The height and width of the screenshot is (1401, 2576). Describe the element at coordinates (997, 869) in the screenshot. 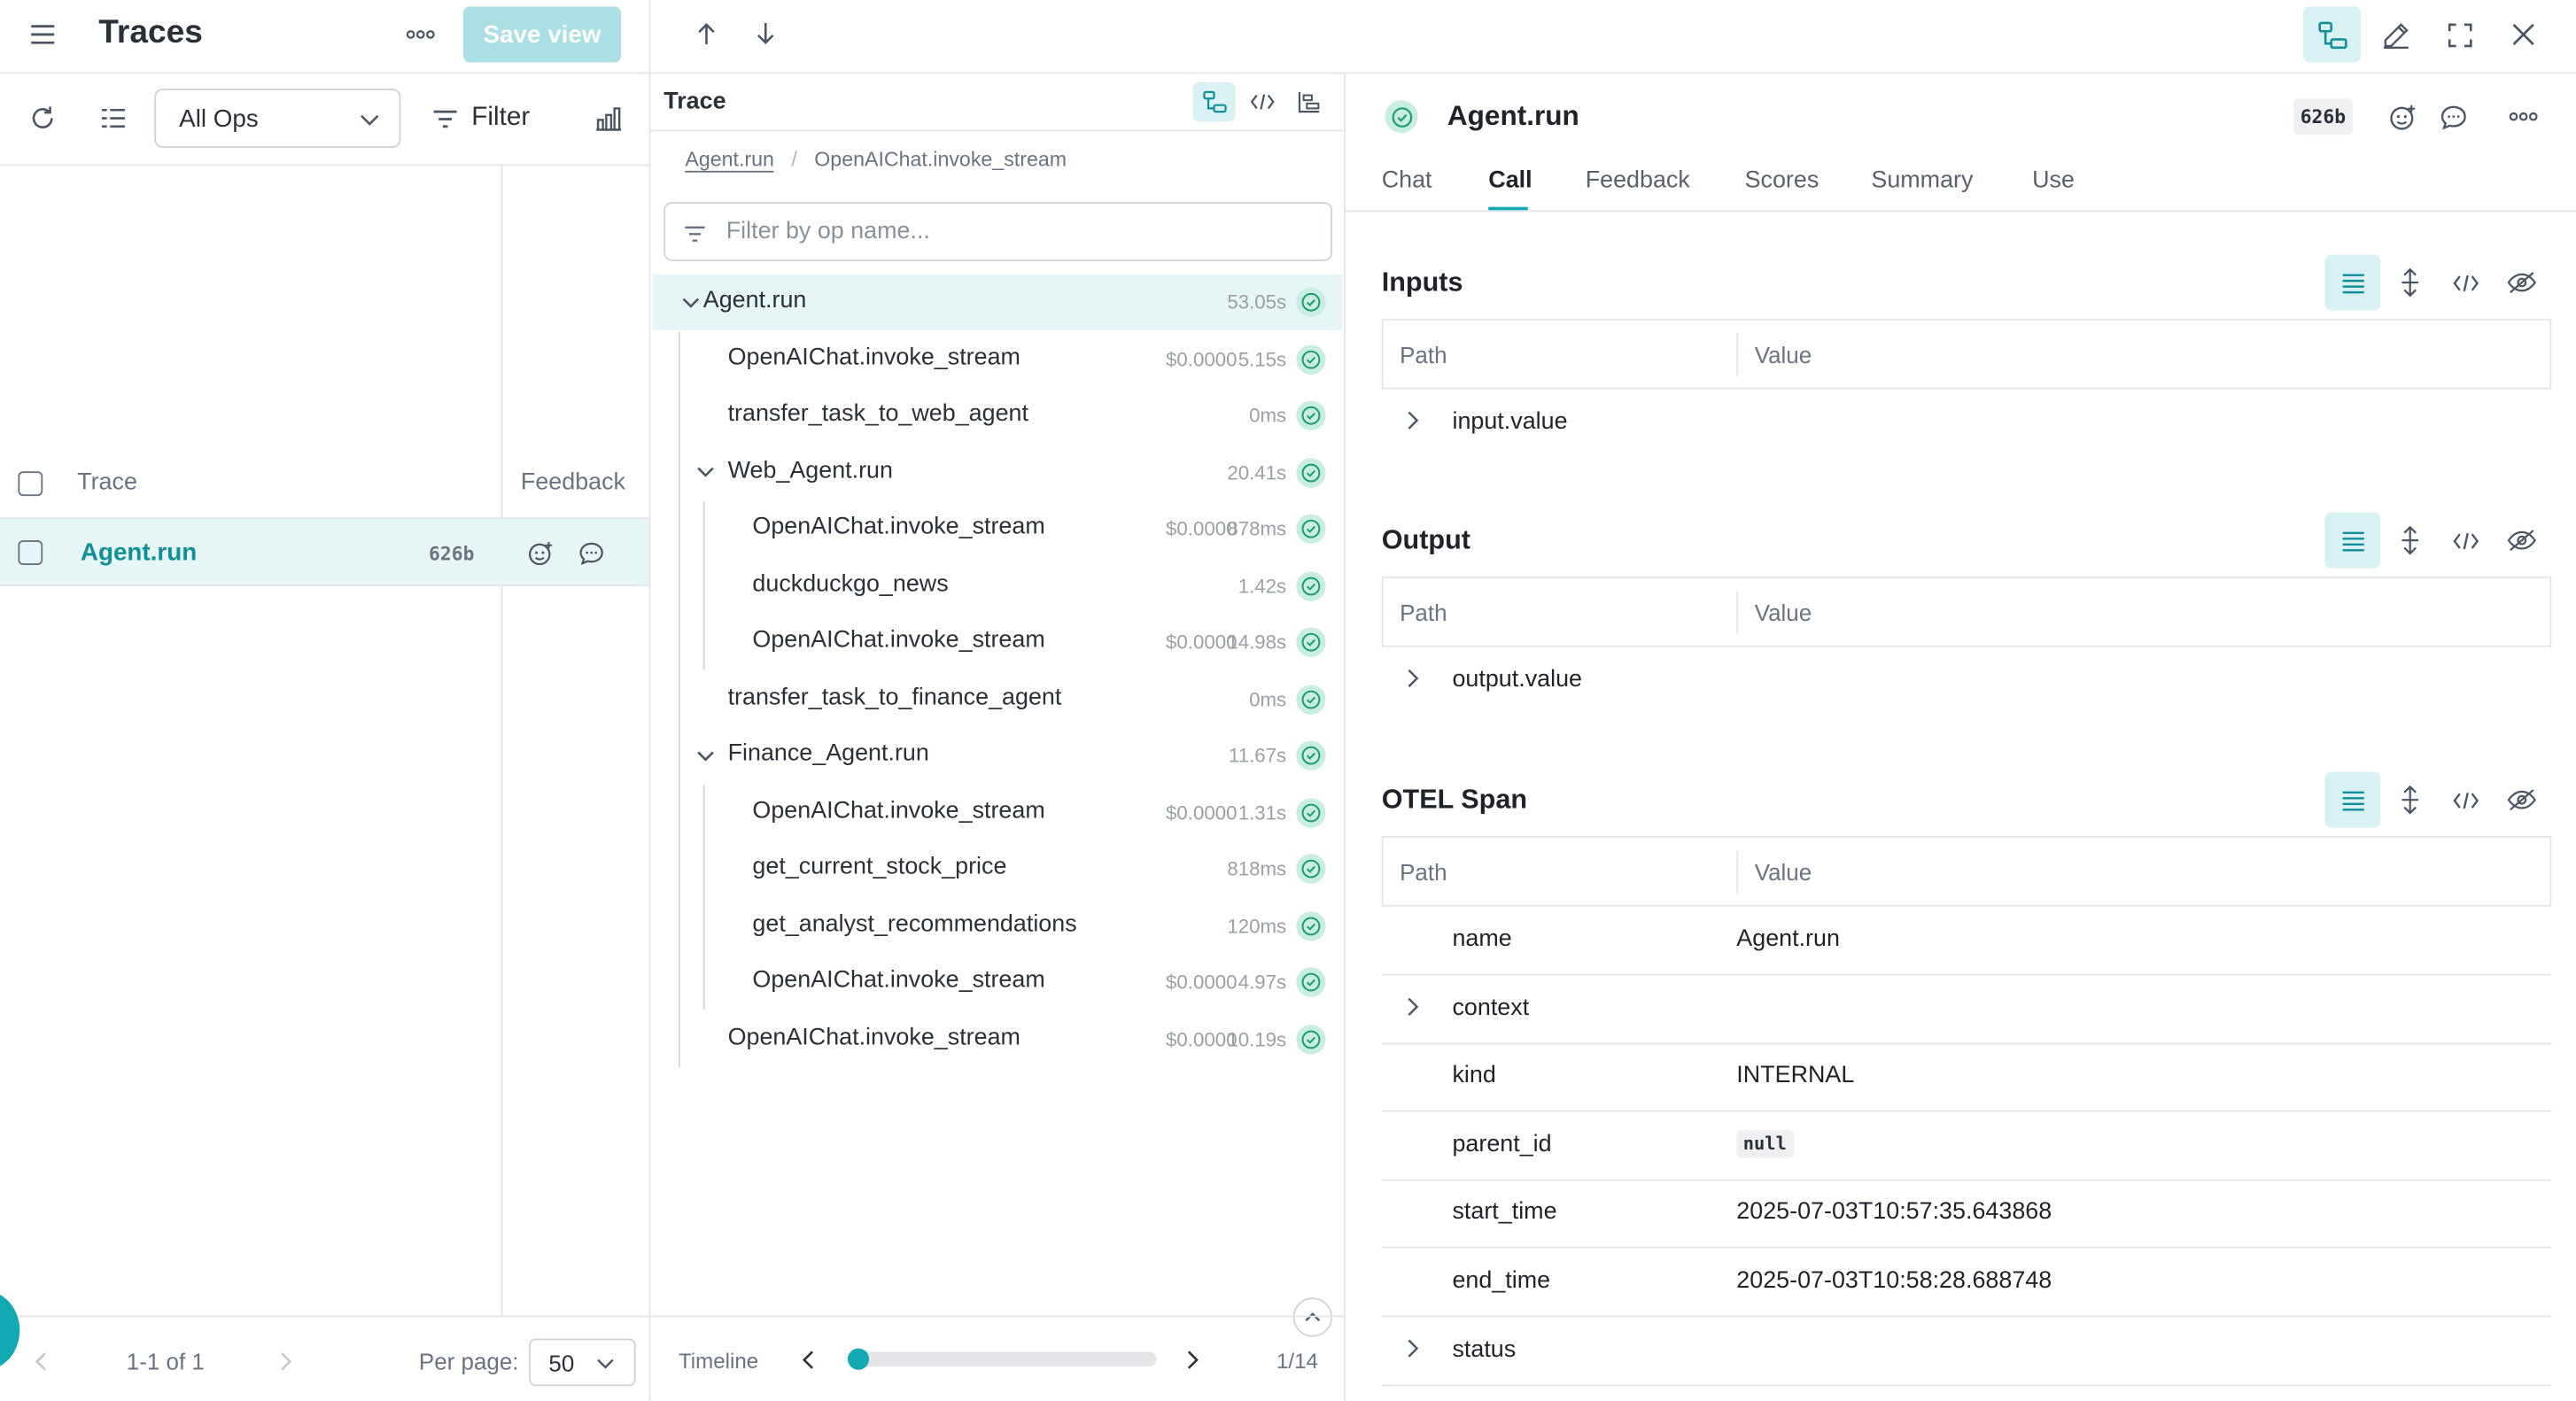

I see `trace-node: get_current_stock_price 818ms` at that location.